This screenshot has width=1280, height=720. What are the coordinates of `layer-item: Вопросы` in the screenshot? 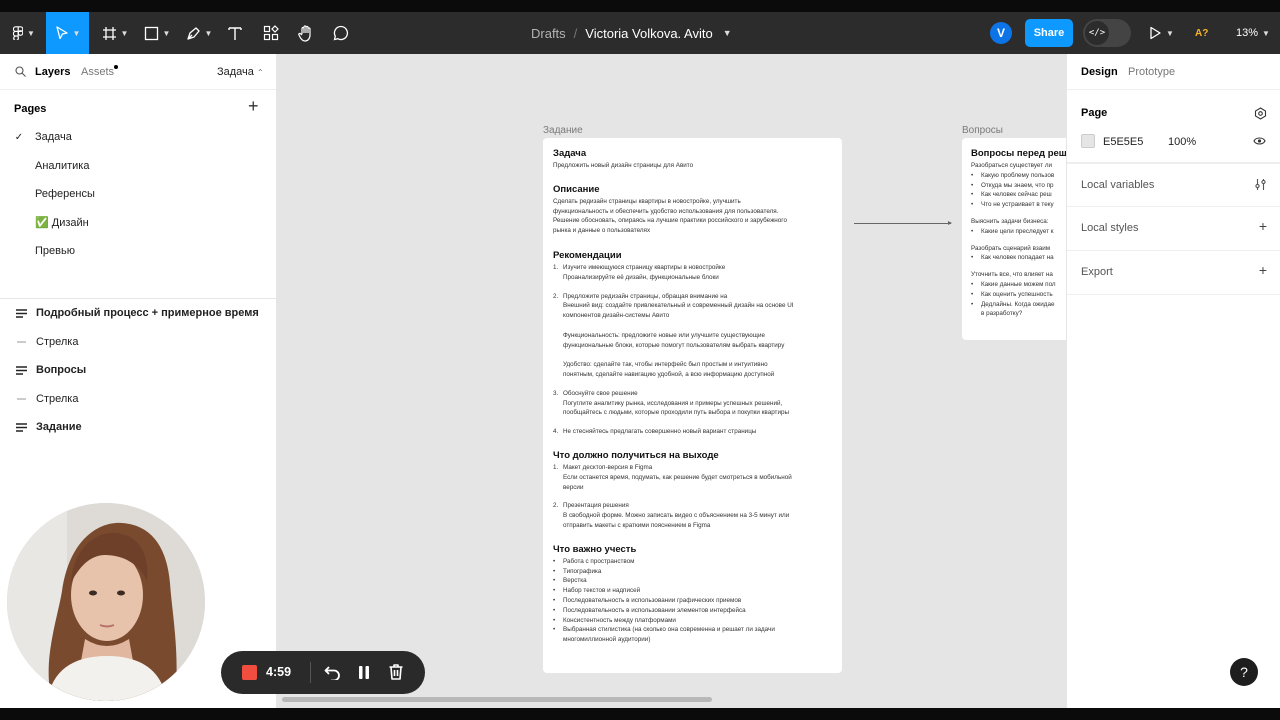 It's located at (138, 370).